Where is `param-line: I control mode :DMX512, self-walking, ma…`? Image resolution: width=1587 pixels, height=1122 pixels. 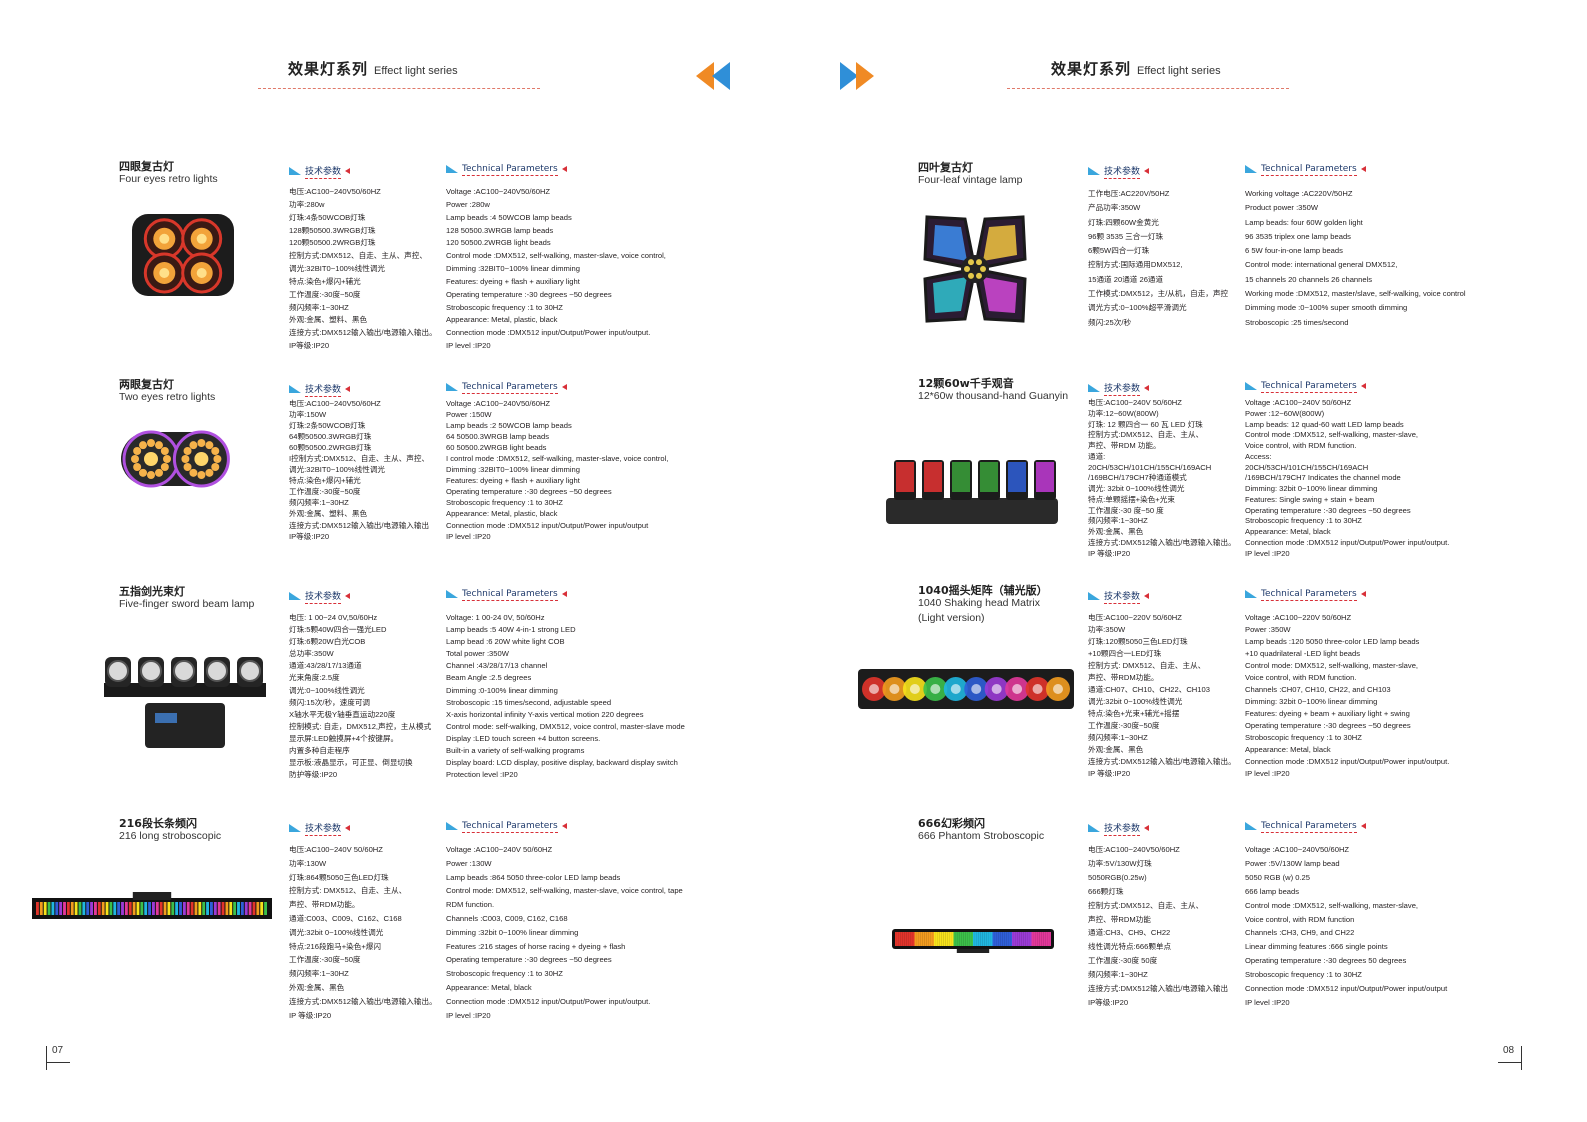
param-line: I control mode :DMX512, self-walking, ma… is located at coordinates (557, 459).